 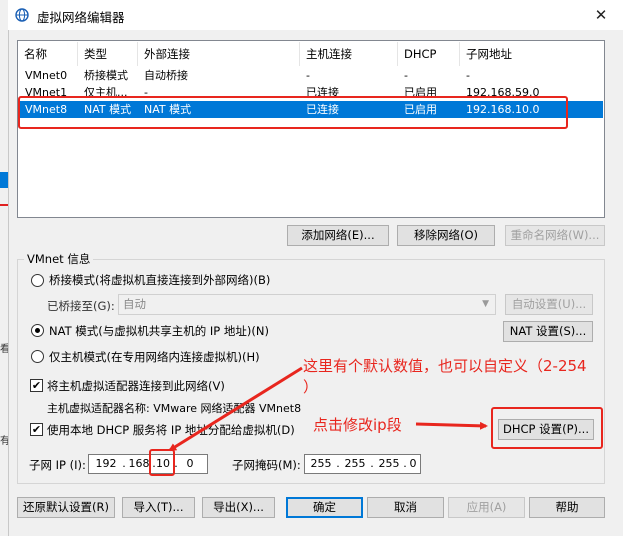 I want to click on arrow-to-dhcp-button, so click(x=451, y=425).